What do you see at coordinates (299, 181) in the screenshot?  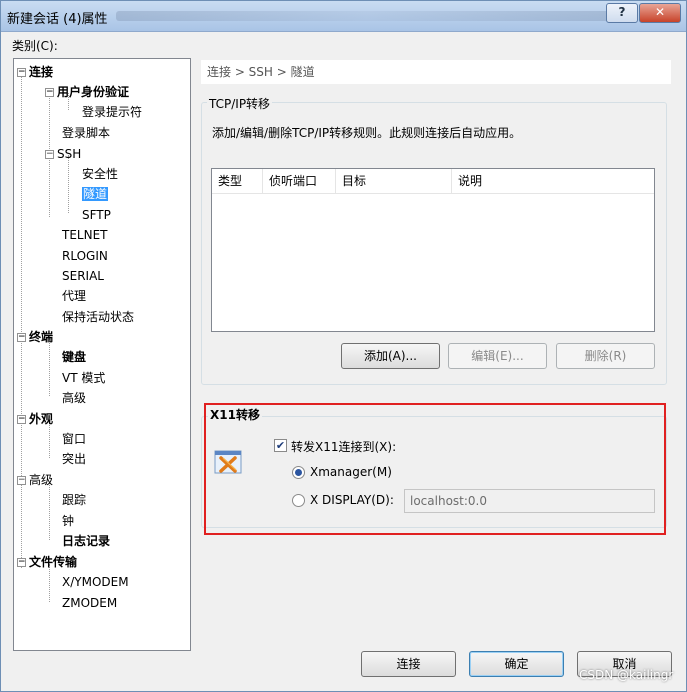 I see `column-listen-port: 侦听端口` at bounding box center [299, 181].